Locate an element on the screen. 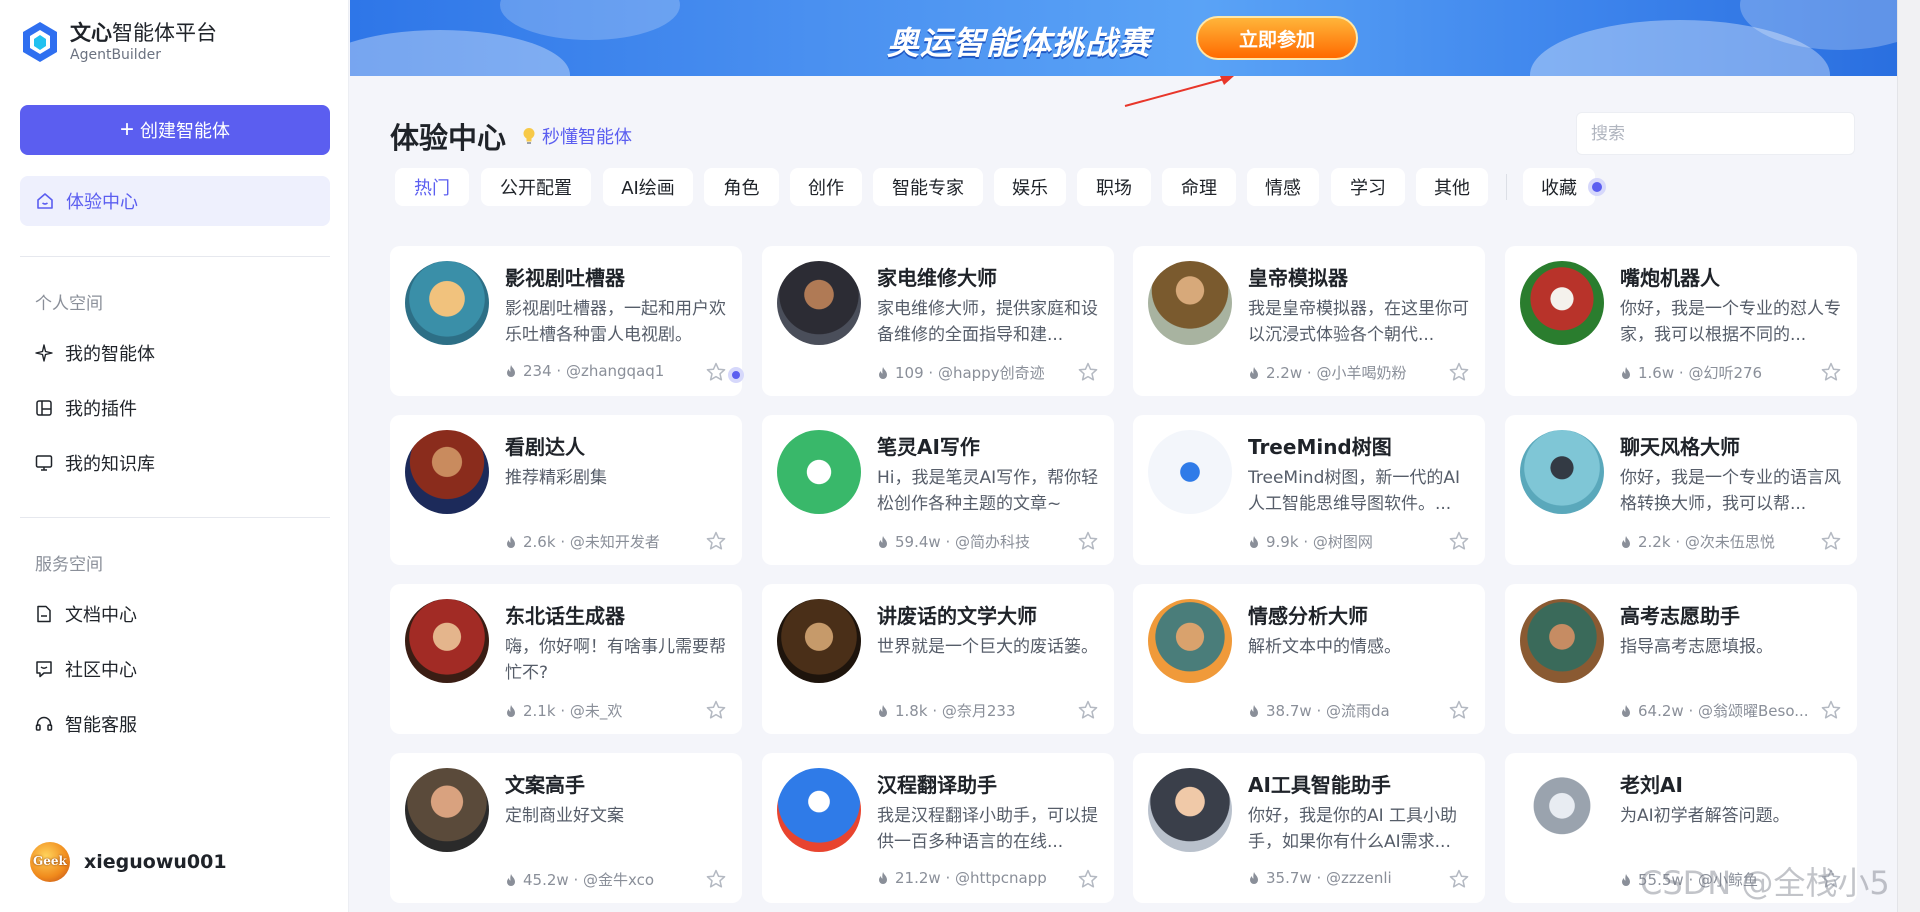 Image resolution: width=1920 pixels, height=912 pixels. agent-author: @zzzenli is located at coordinates (1358, 878).